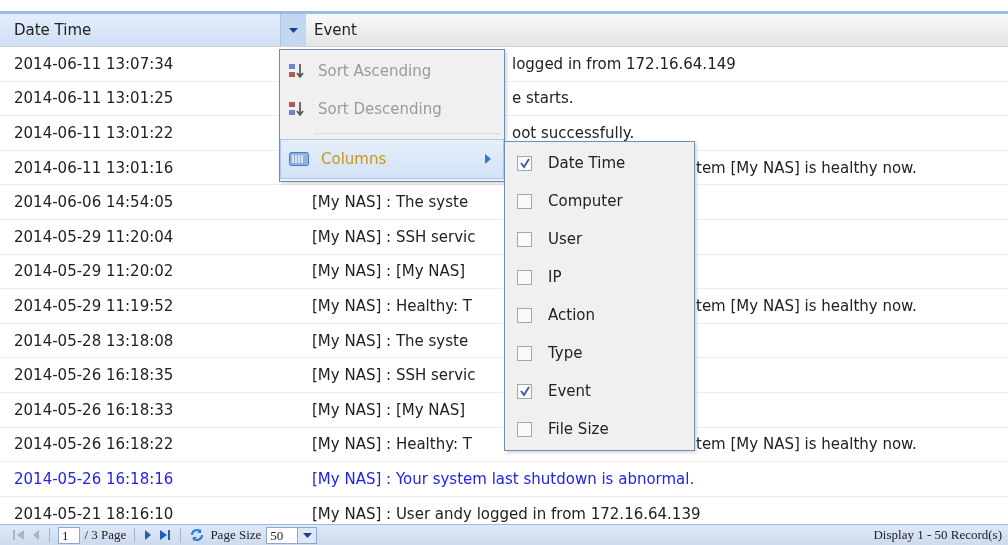  Describe the element at coordinates (94, 271) in the screenshot. I see `table-cell-text: 2014-05-29 11:20:02` at that location.